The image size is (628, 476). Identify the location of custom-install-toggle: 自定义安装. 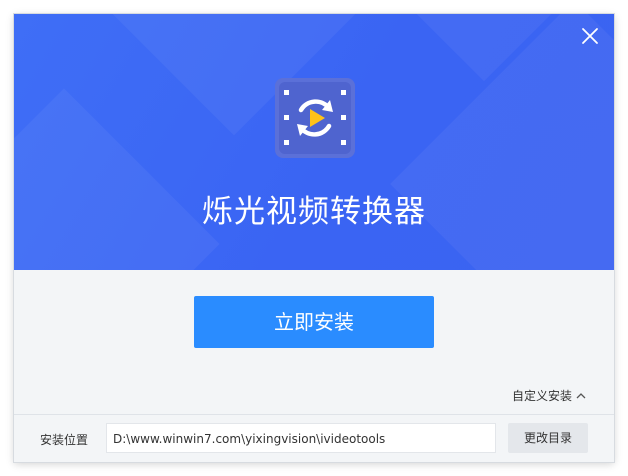
(549, 395).